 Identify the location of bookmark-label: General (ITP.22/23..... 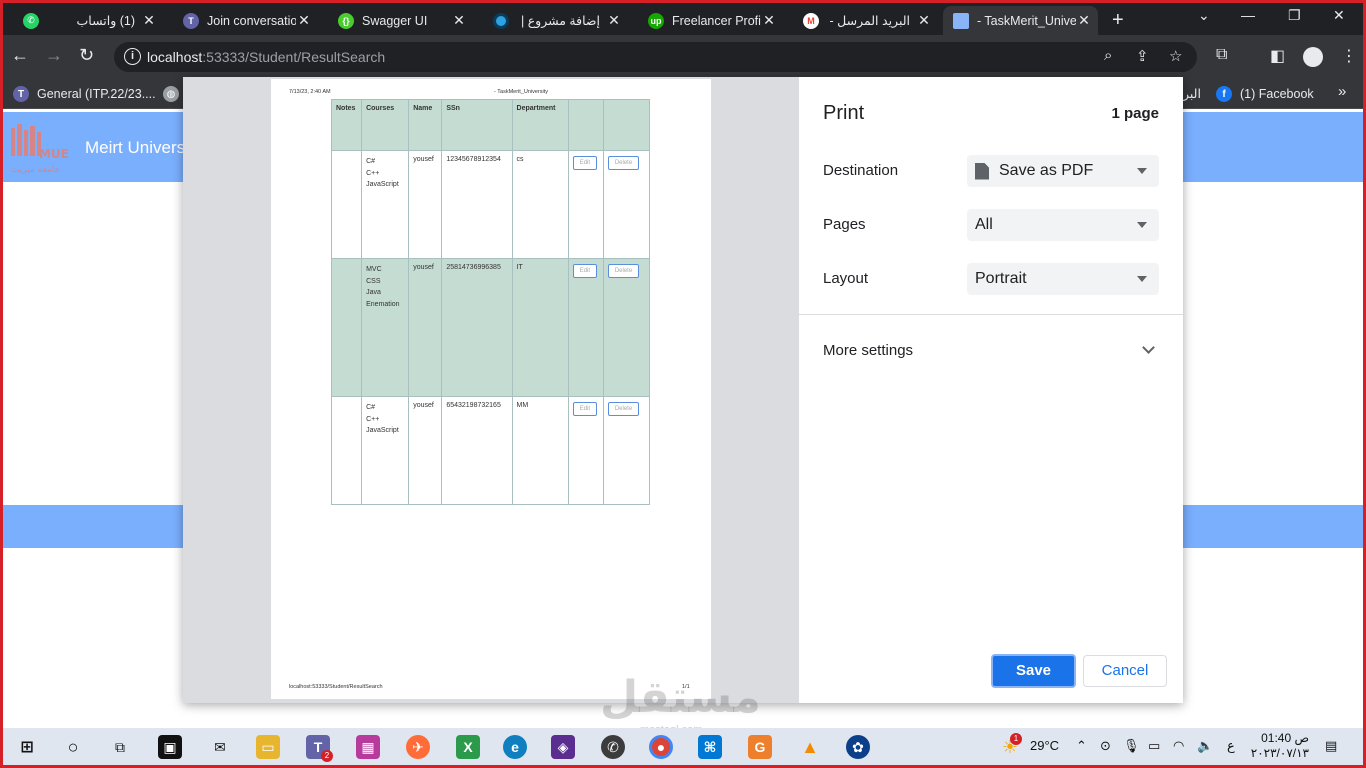
(96, 94).